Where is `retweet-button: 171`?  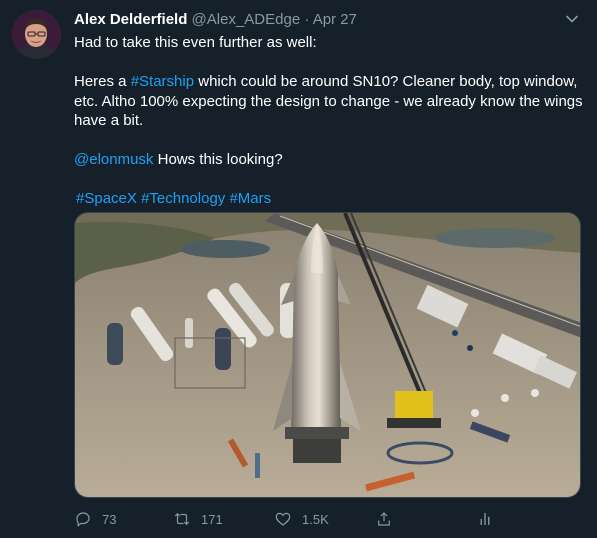 retweet-button: 171 is located at coordinates (198, 519).